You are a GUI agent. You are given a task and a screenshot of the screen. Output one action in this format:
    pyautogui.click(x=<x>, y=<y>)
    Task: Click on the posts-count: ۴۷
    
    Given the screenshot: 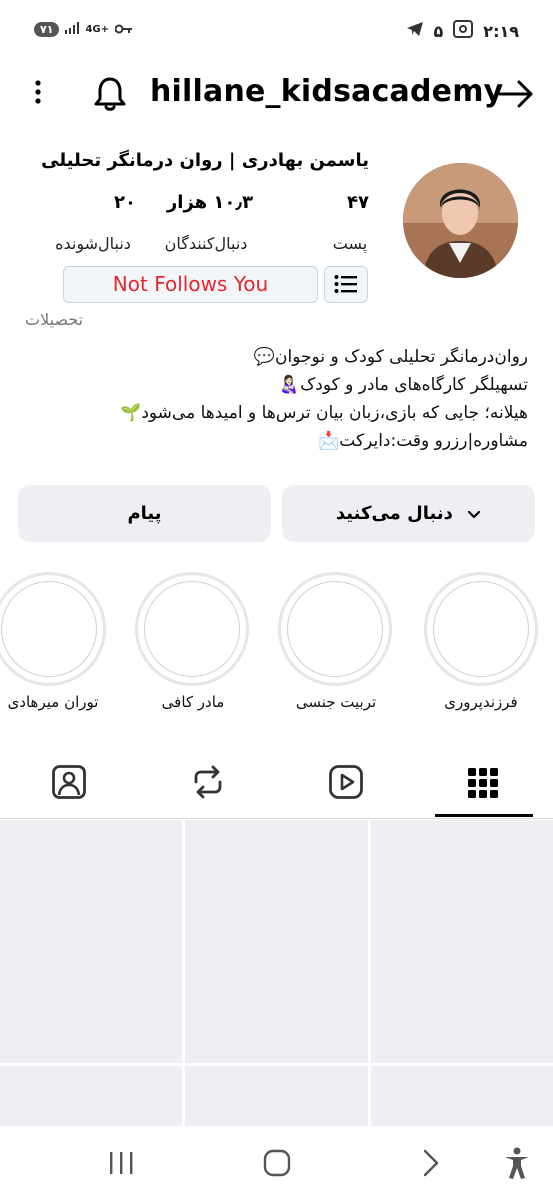 What is the action you would take?
    pyautogui.click(x=358, y=202)
    